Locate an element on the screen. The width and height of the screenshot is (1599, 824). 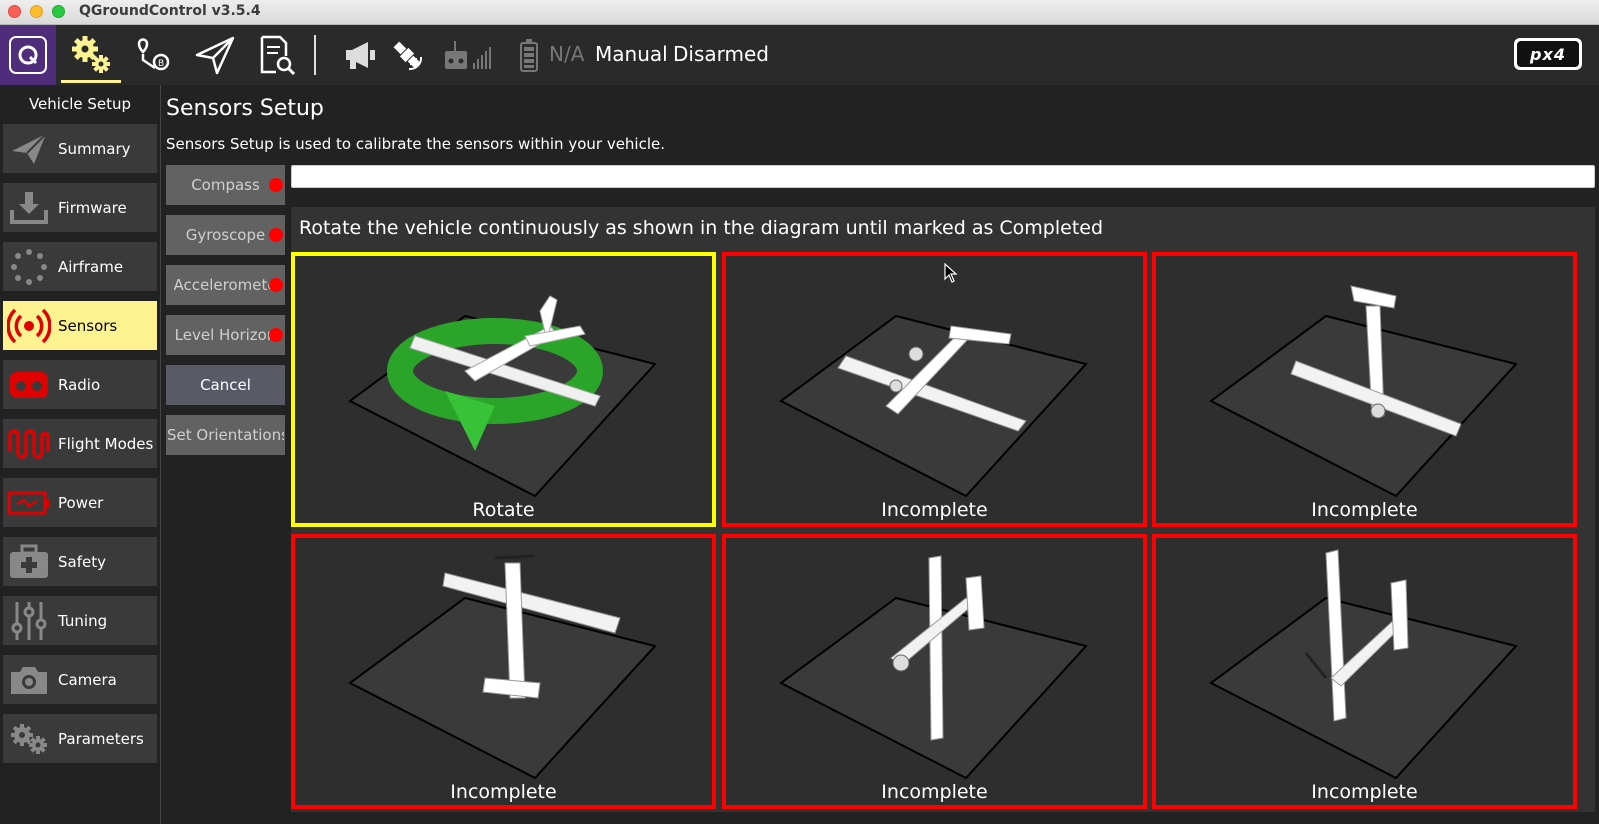
accelerometer-calibrate-button: Accelerometer is located at coordinates (225, 285).